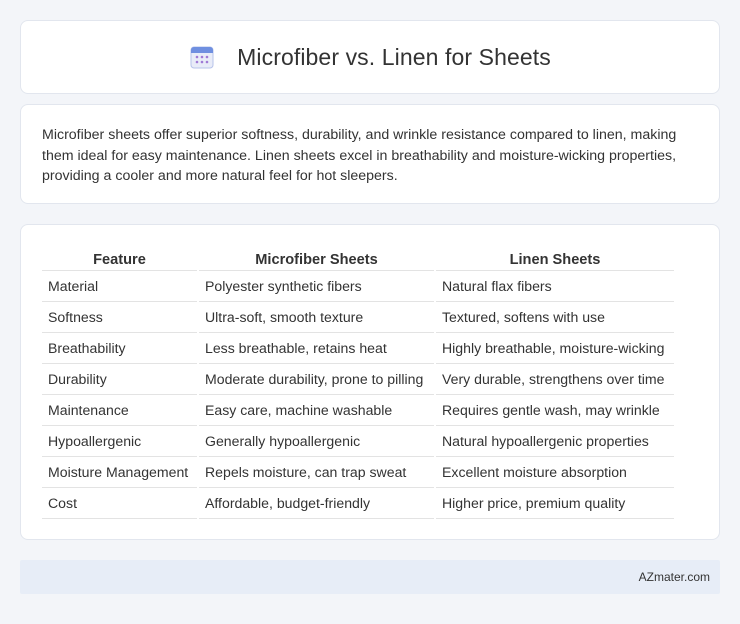  I want to click on microfiber-cell: Generally hypoallergenic, so click(316, 441).